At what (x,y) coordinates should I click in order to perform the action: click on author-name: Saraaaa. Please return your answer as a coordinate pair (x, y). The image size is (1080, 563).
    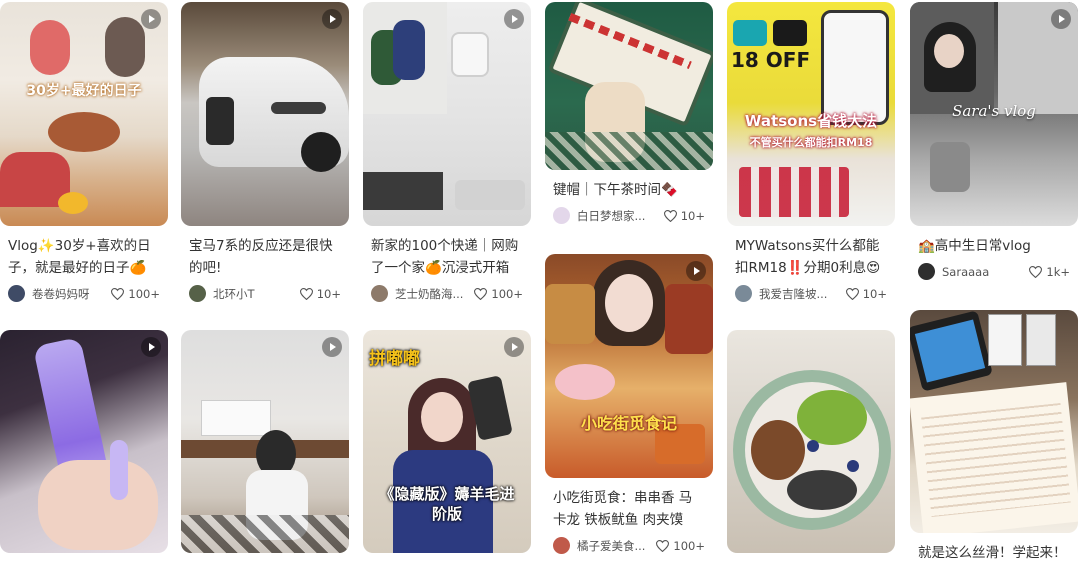
    Looking at the image, I should click on (985, 272).